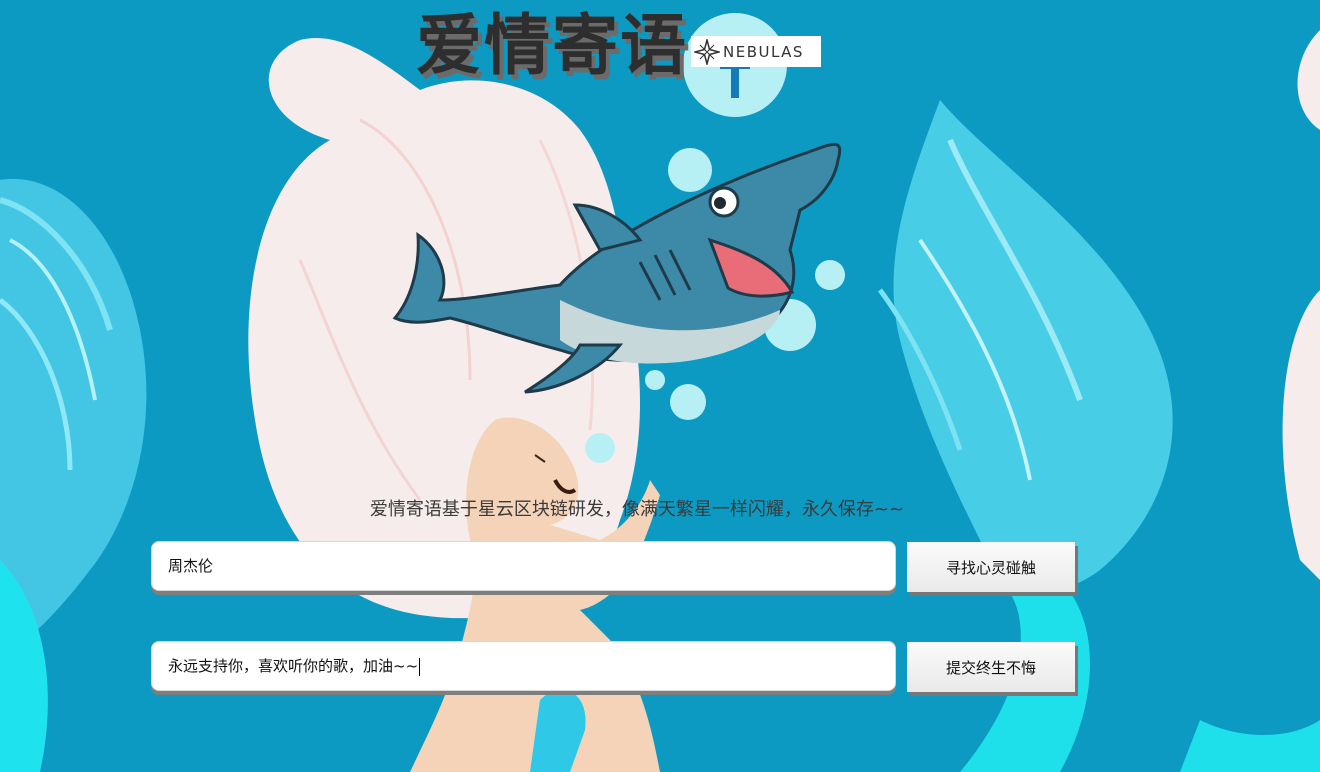  Describe the element at coordinates (991, 567) in the screenshot. I see `search-button: 寻找心灵碰触` at that location.